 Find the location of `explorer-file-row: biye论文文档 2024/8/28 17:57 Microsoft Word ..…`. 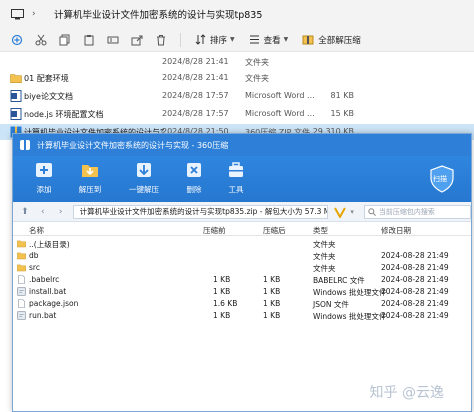

explorer-file-row: biye论文文档 2024/8/28 17:57 Microsoft Word ..… is located at coordinates (237, 96).